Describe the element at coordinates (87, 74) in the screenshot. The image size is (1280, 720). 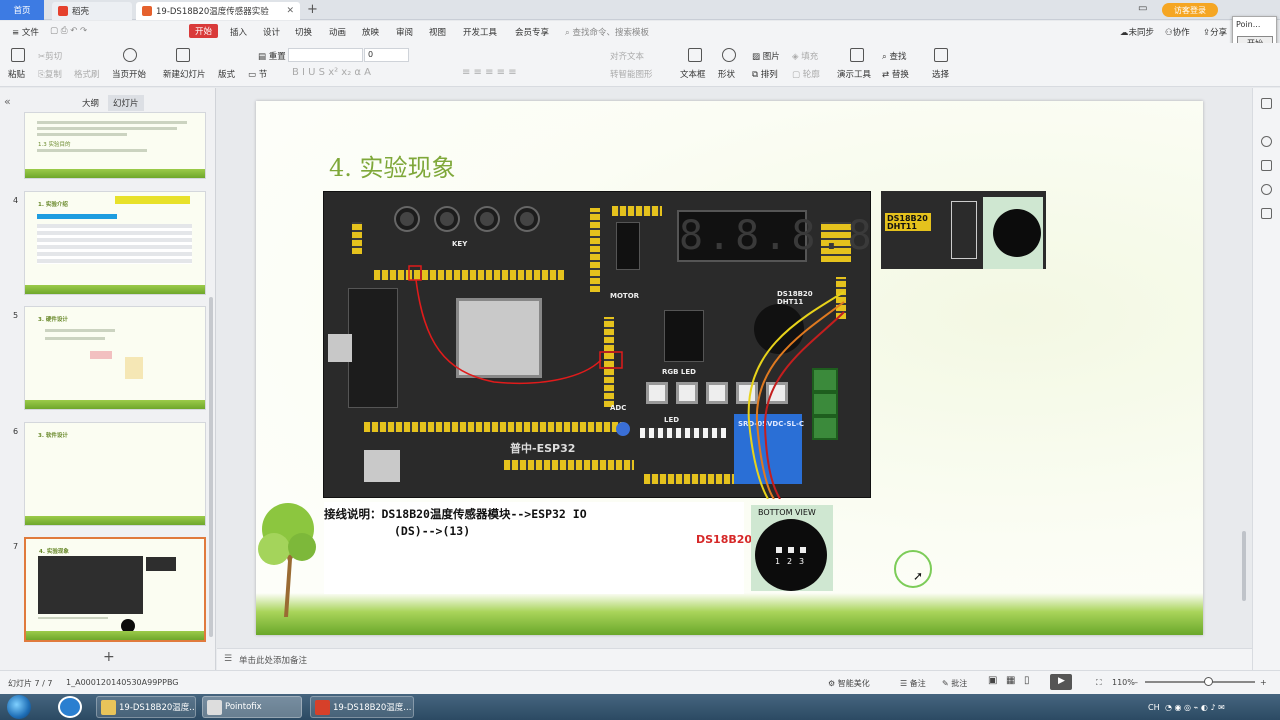
I see `format-painter-button: 格式刷` at that location.